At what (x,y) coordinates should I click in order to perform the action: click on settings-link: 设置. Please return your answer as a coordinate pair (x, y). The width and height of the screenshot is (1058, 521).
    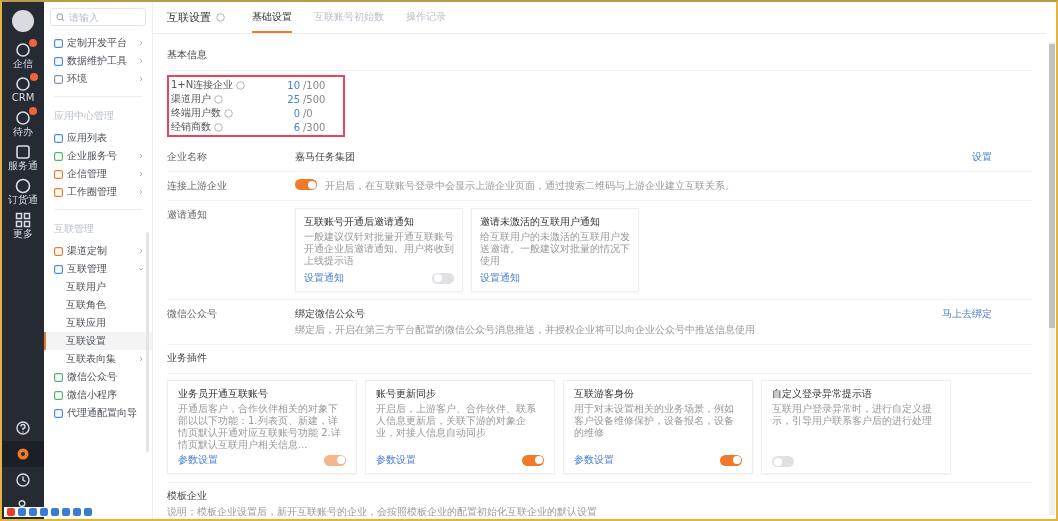
    Looking at the image, I should click on (982, 157).